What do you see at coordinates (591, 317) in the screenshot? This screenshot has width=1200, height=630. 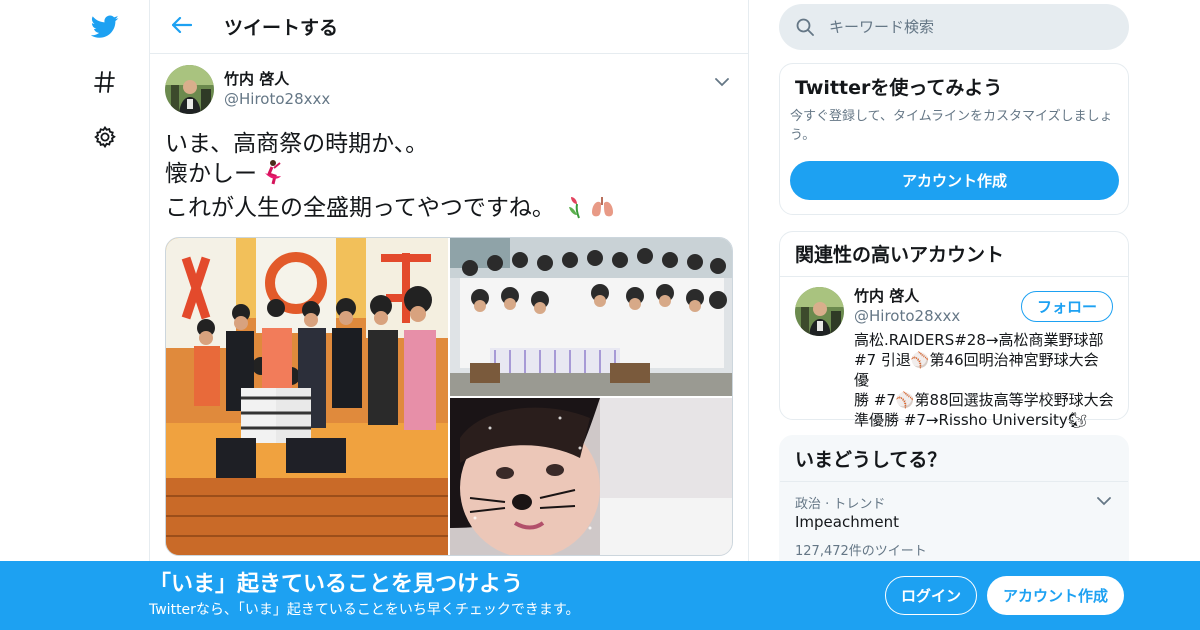 I see `classroom-group-photo` at bounding box center [591, 317].